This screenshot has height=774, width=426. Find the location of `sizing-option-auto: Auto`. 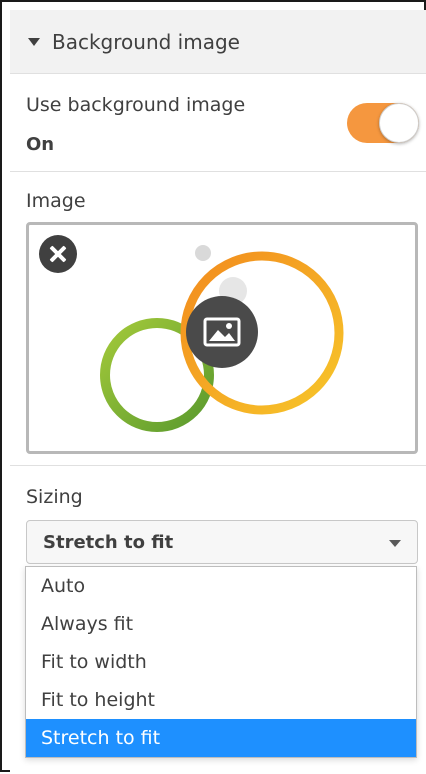

sizing-option-auto: Auto is located at coordinates (221, 586).